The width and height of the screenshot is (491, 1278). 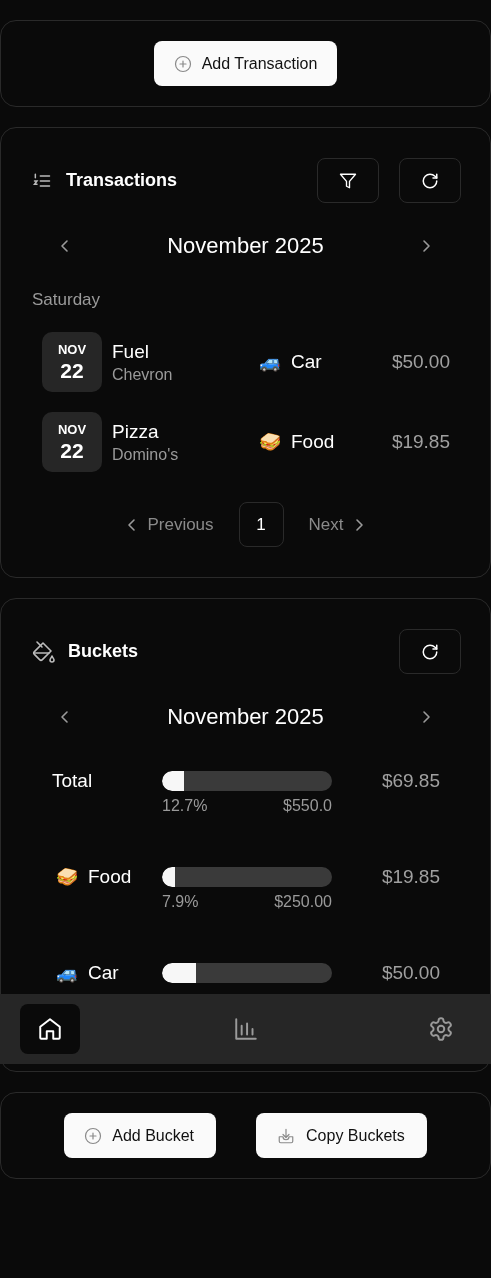 I want to click on transaction-name: Fuel, so click(x=131, y=351).